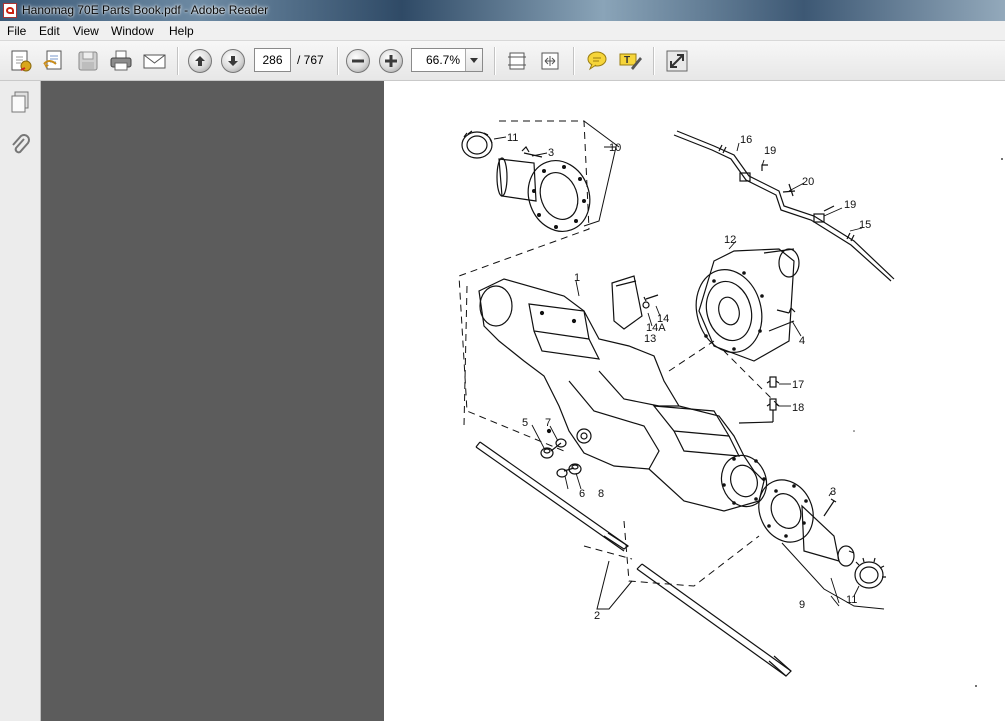 This screenshot has width=1005, height=724. I want to click on next-page-button, so click(233, 61).